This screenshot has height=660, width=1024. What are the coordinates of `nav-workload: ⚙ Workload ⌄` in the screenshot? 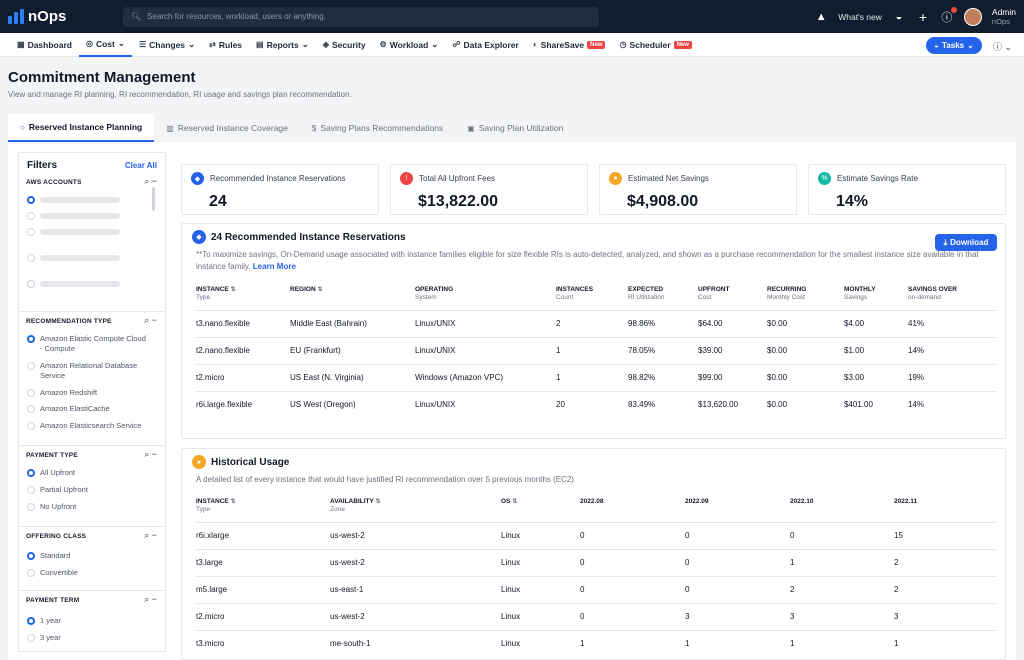 It's located at (409, 45).